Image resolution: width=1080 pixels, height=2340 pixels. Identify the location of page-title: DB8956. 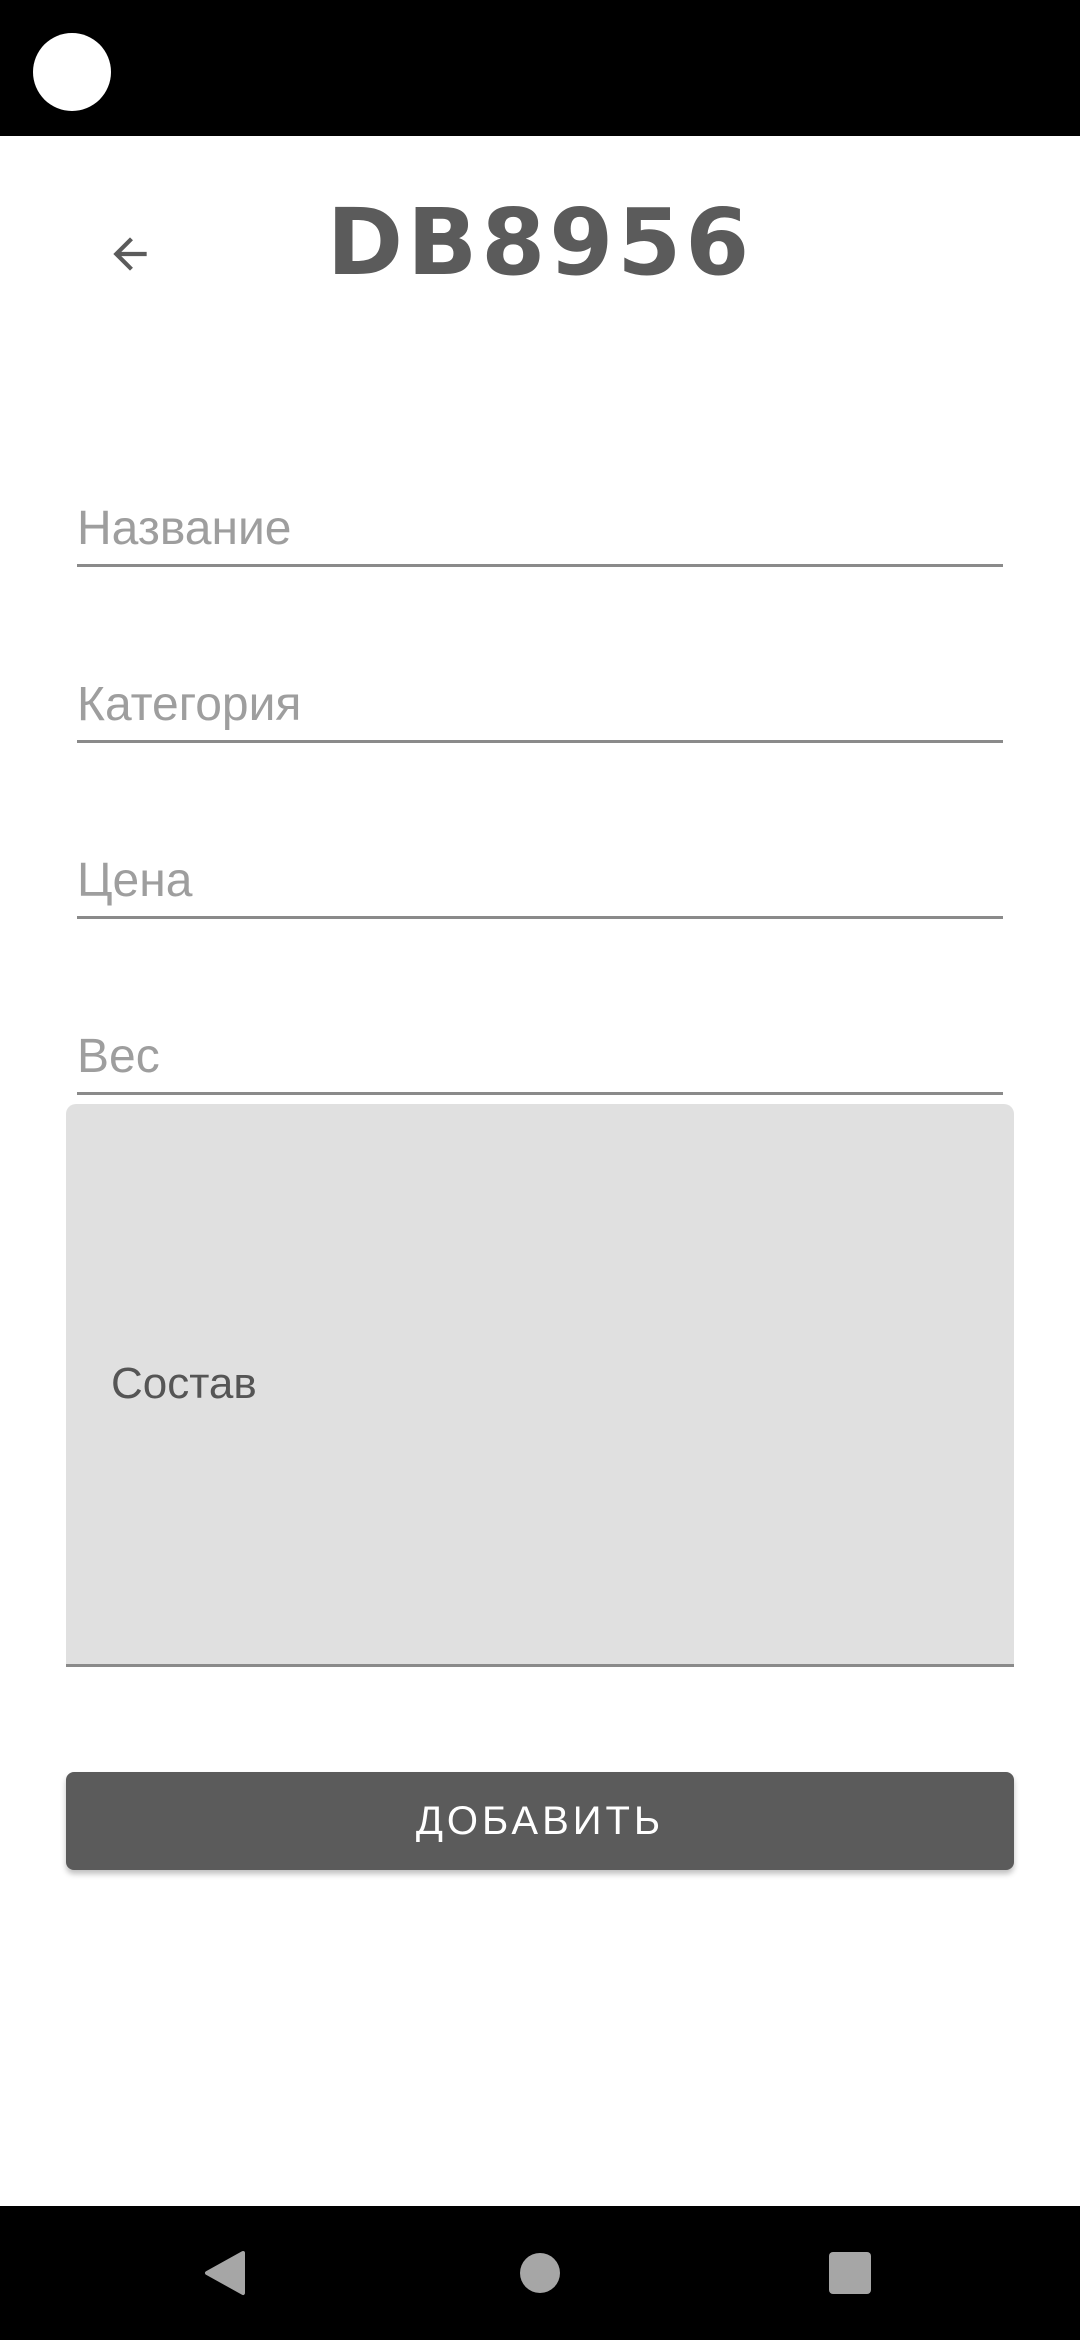
(540, 242).